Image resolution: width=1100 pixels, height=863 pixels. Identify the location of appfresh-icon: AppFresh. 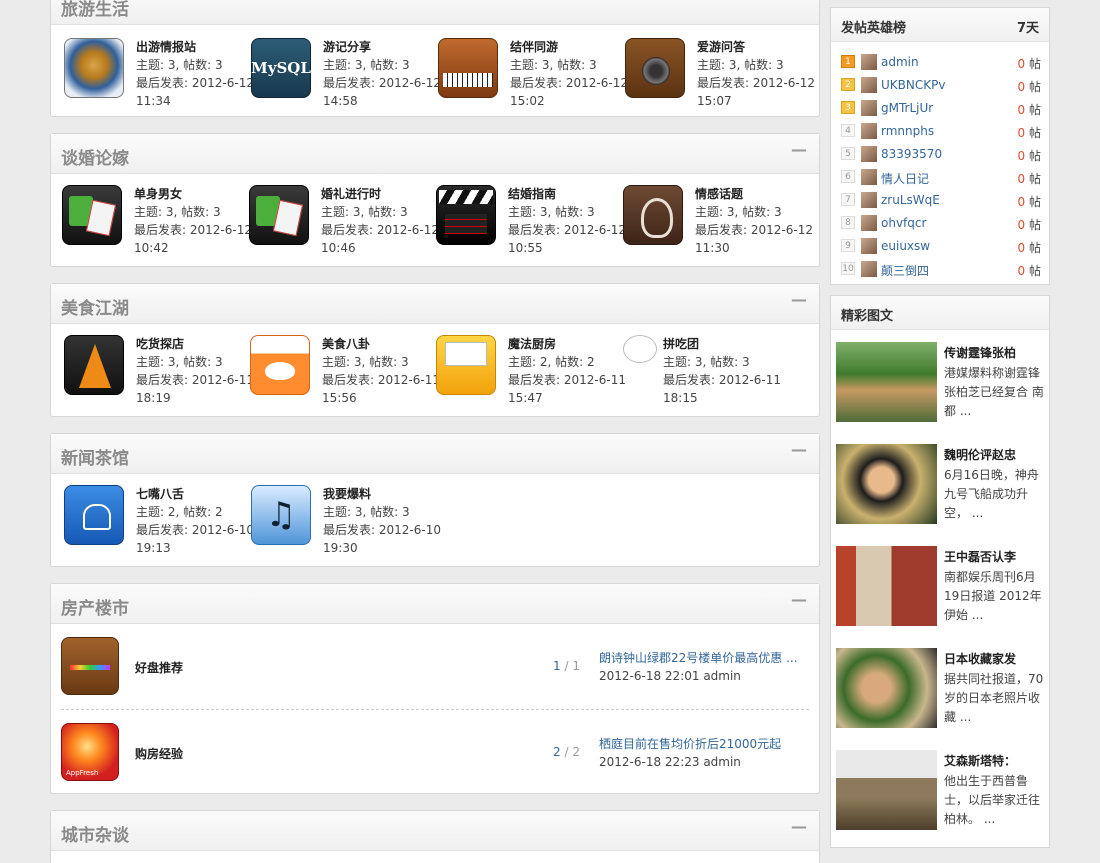
(90, 752).